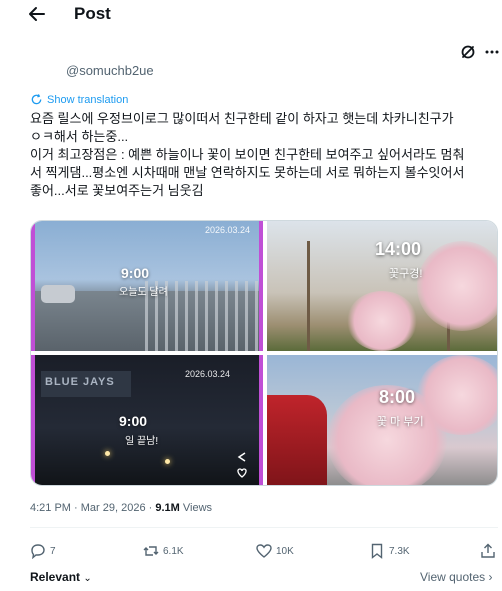  What do you see at coordinates (151, 551) in the screenshot?
I see `repost-icon` at bounding box center [151, 551].